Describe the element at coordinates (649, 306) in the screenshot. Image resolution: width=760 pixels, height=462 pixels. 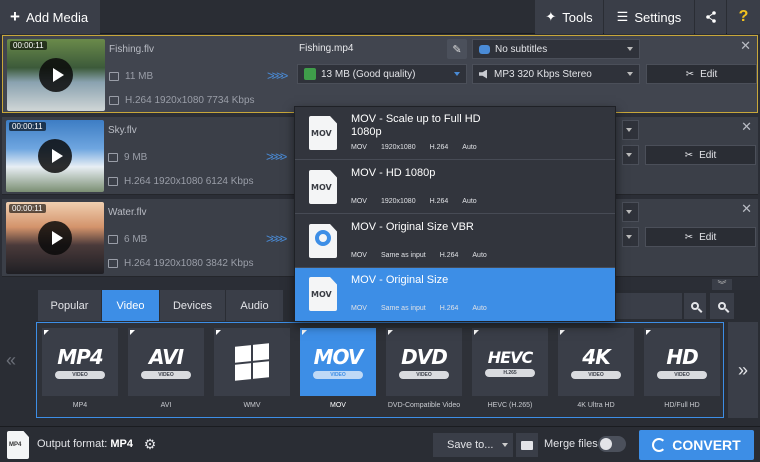
I see `format-search-input` at that location.